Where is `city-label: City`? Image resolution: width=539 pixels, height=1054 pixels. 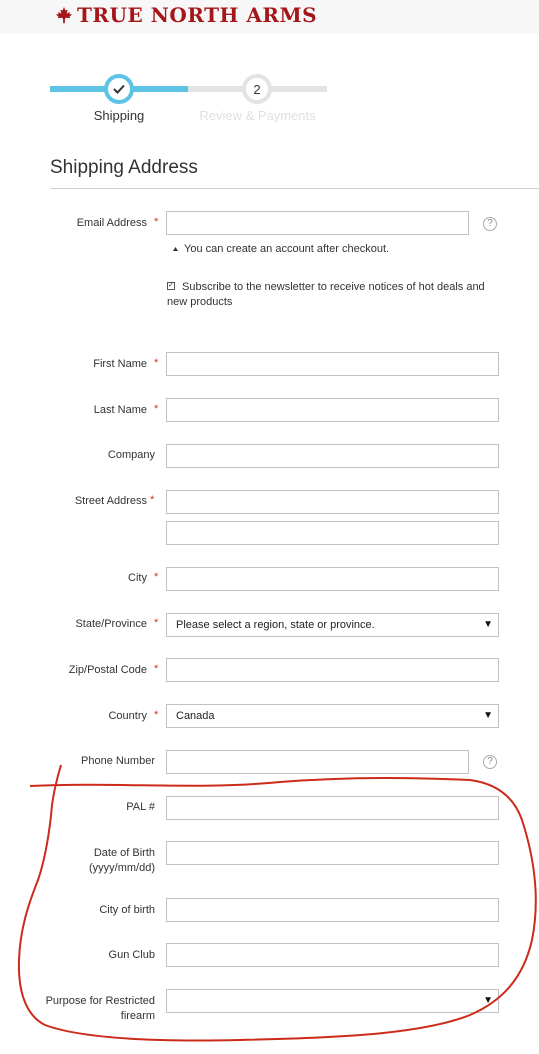
city-label: City is located at coordinates (137, 578).